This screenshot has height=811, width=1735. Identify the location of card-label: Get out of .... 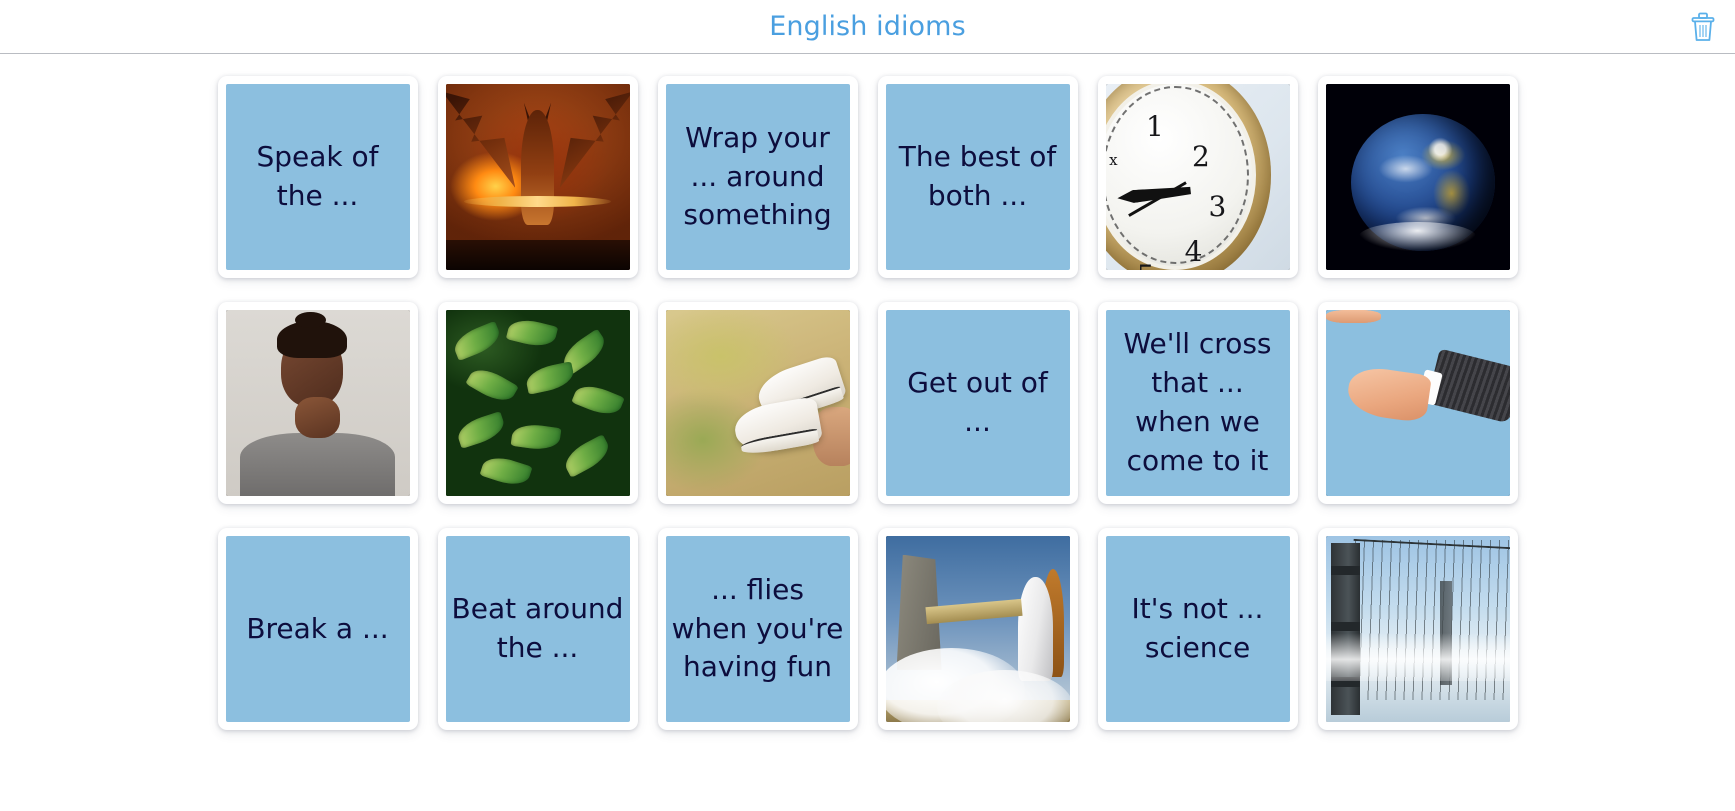
(977, 402).